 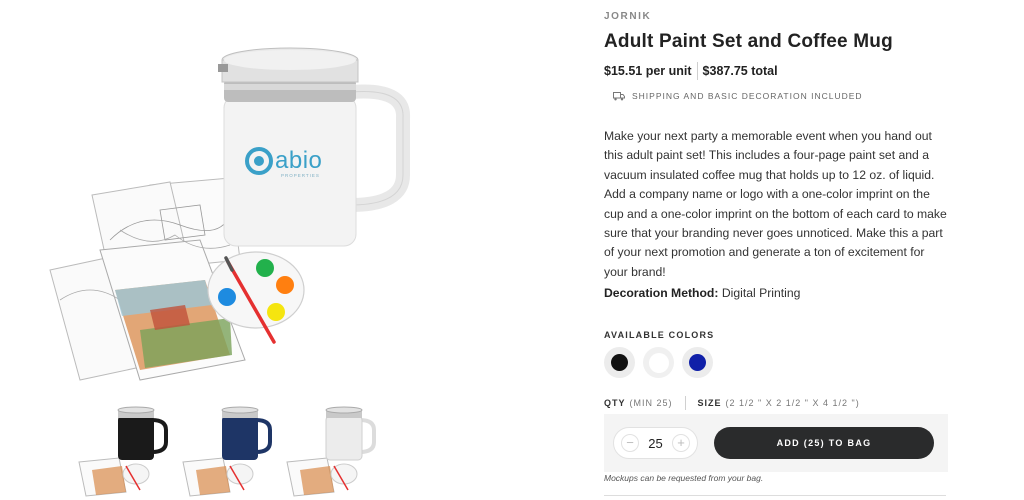 I want to click on color-swatch-black, so click(x=619, y=362).